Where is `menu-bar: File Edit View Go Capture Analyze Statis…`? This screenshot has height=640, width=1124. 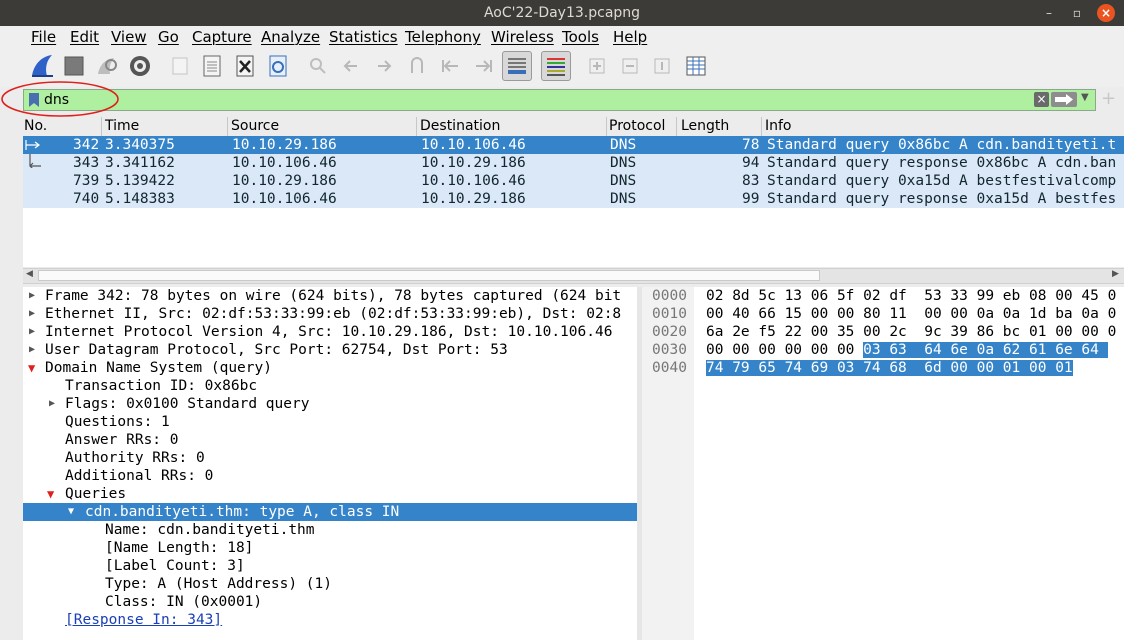 menu-bar: File Edit View Go Capture Analyze Statis… is located at coordinates (562, 37).